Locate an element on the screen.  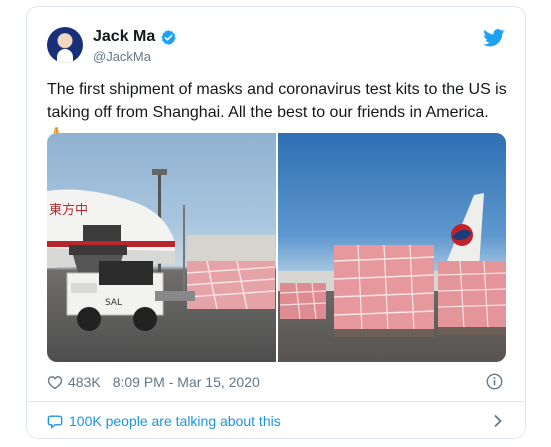
heart-icon is located at coordinates (55, 382).